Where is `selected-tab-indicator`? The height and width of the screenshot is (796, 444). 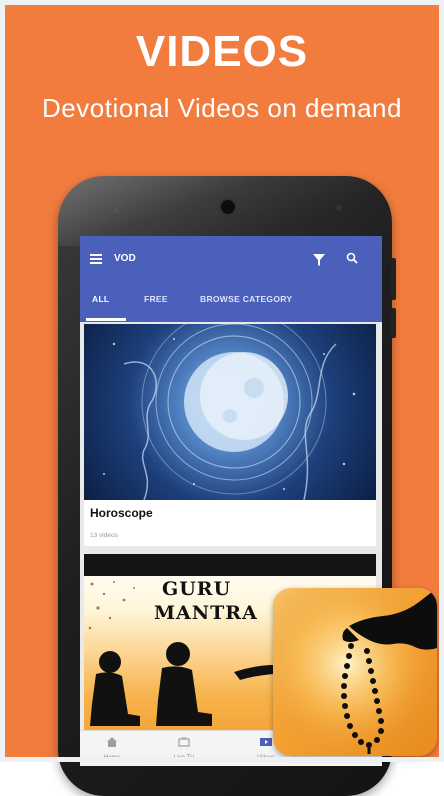 selected-tab-indicator is located at coordinates (106, 319).